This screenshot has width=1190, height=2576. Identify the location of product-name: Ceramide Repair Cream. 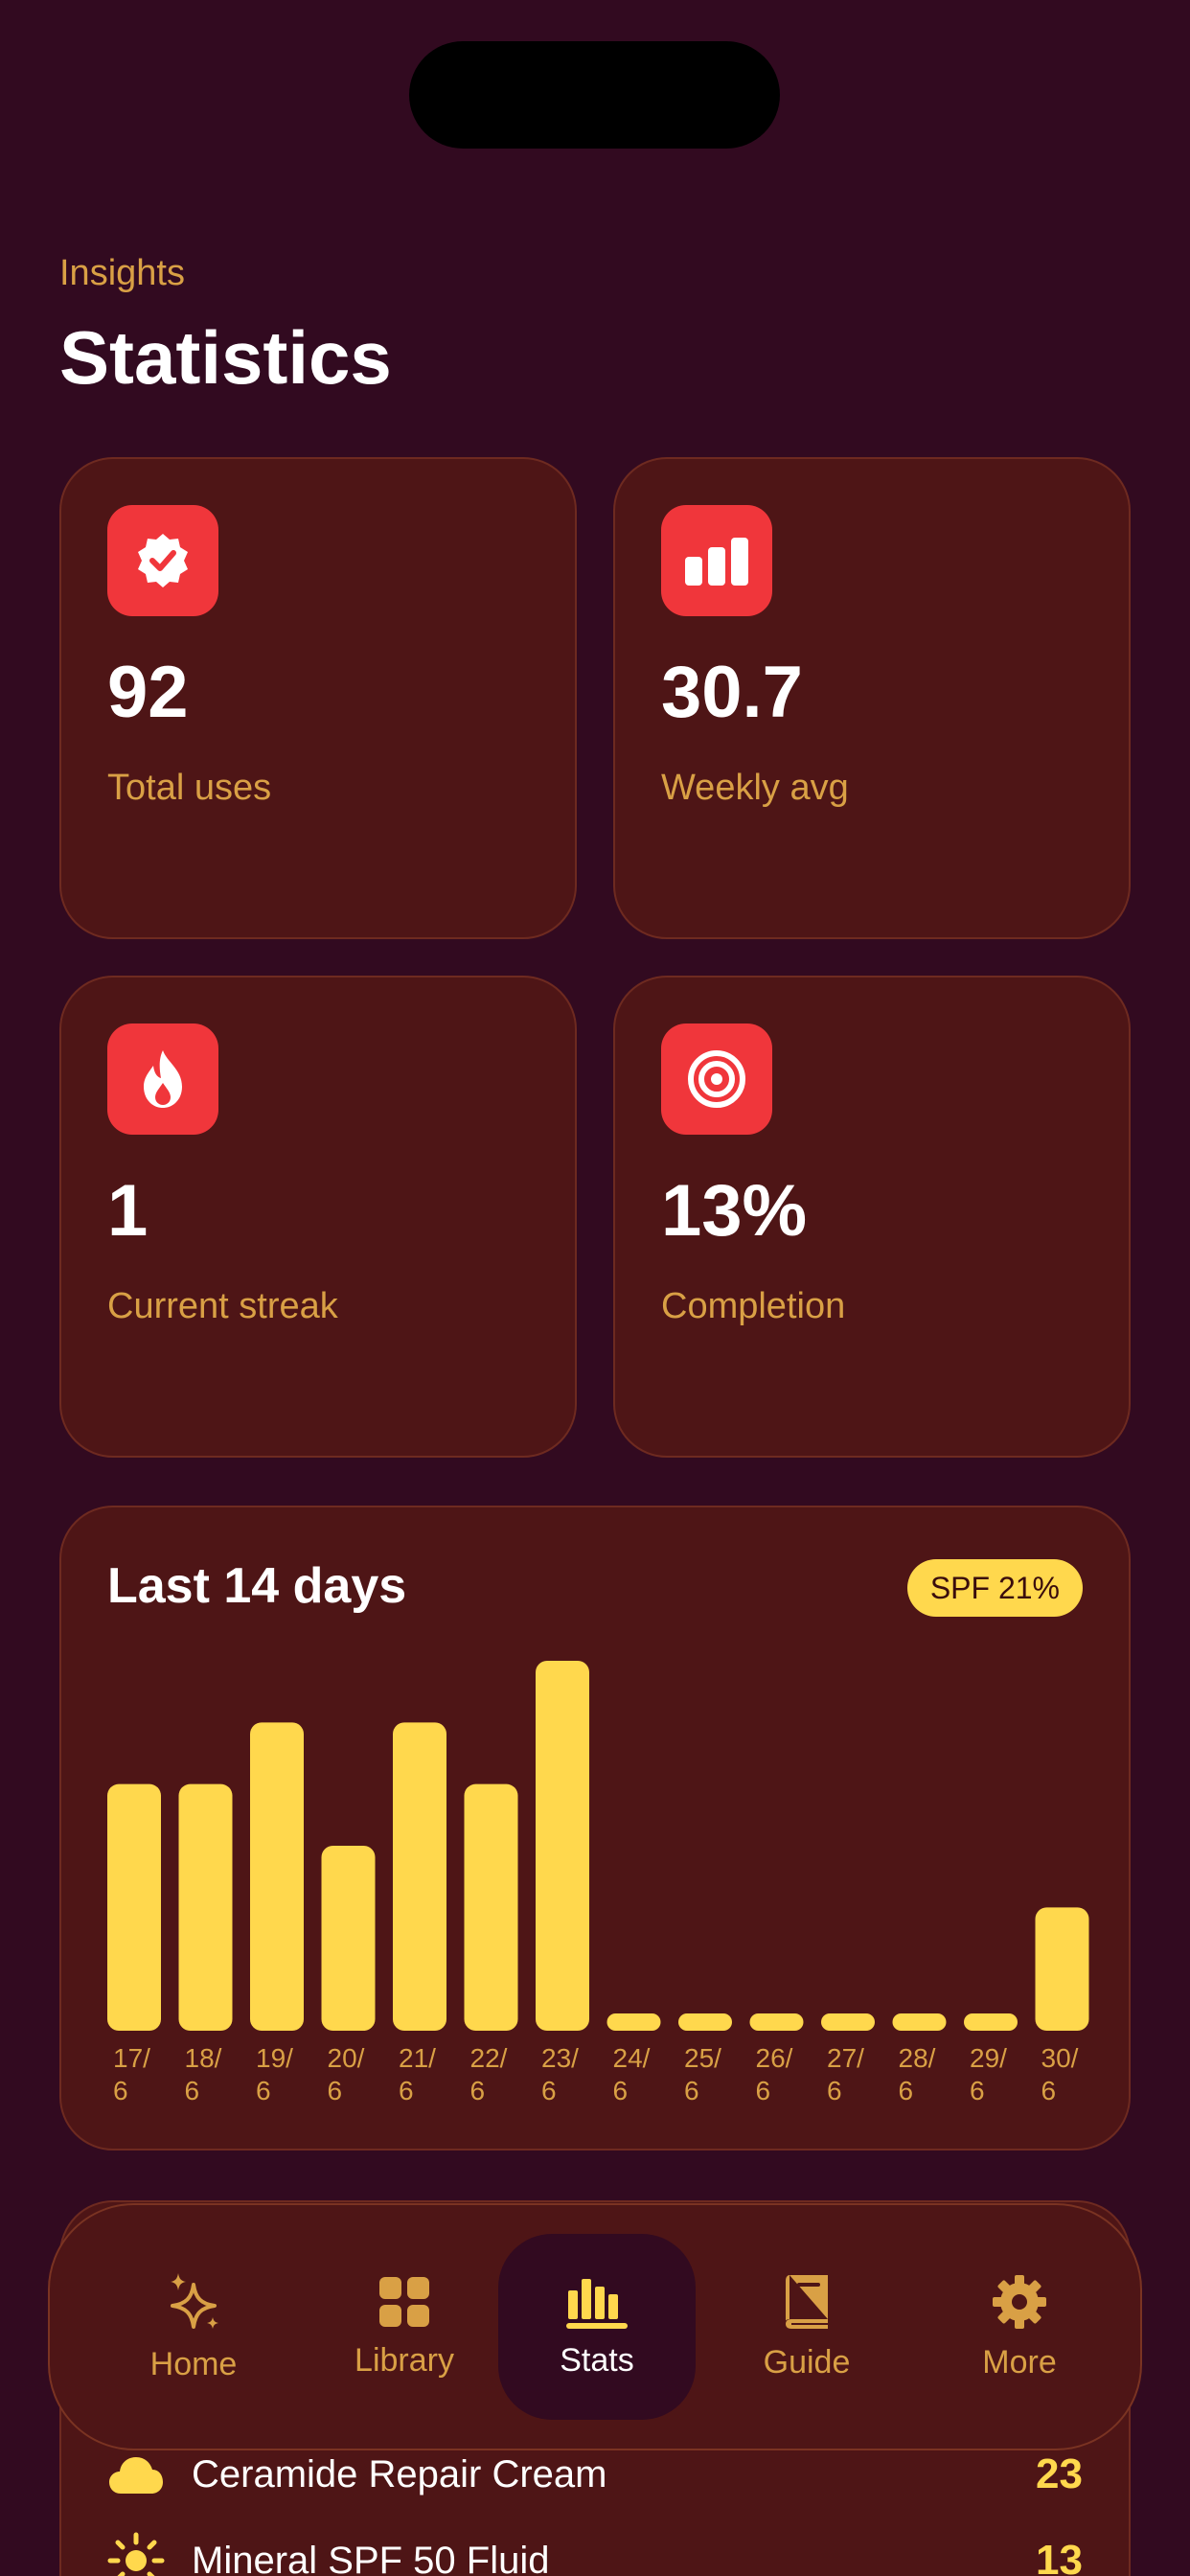
(399, 2474).